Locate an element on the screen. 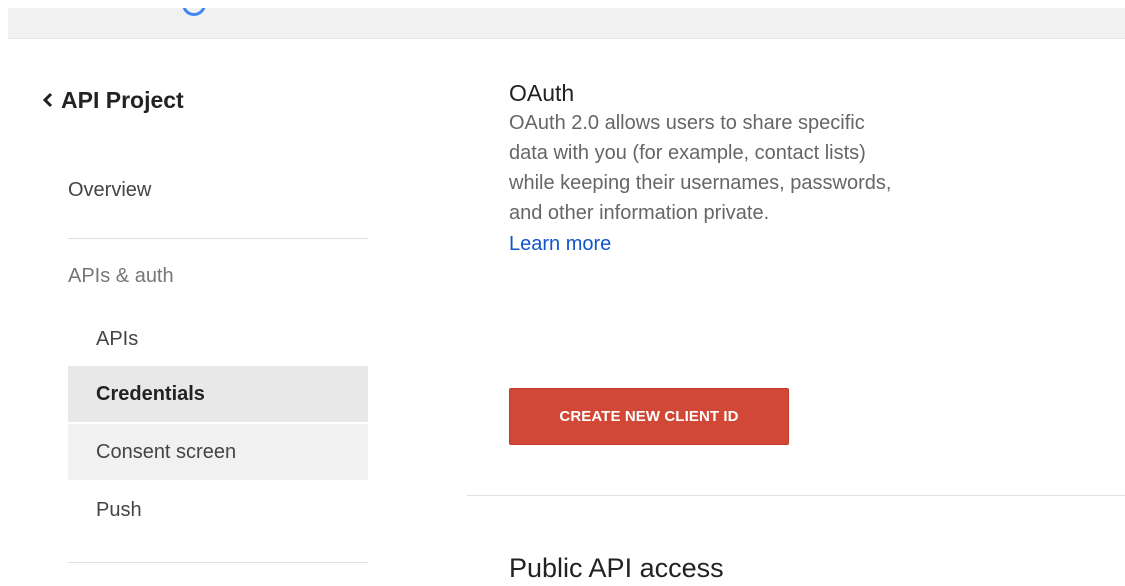 This screenshot has width=1125, height=586. sidebar-item-credentials: Credentials is located at coordinates (218, 394).